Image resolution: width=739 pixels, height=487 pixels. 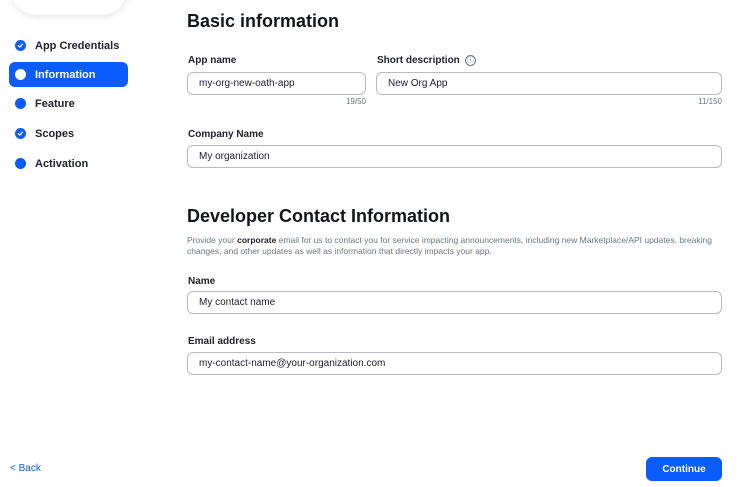 I want to click on contact-name-value: My contact name, so click(x=237, y=302).